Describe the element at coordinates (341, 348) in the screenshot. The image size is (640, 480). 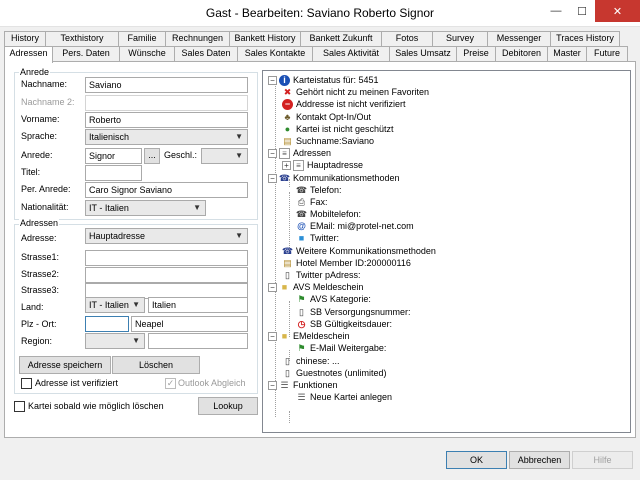
I see `tree-node: ⚑ E-Mail Weitergabe:` at that location.